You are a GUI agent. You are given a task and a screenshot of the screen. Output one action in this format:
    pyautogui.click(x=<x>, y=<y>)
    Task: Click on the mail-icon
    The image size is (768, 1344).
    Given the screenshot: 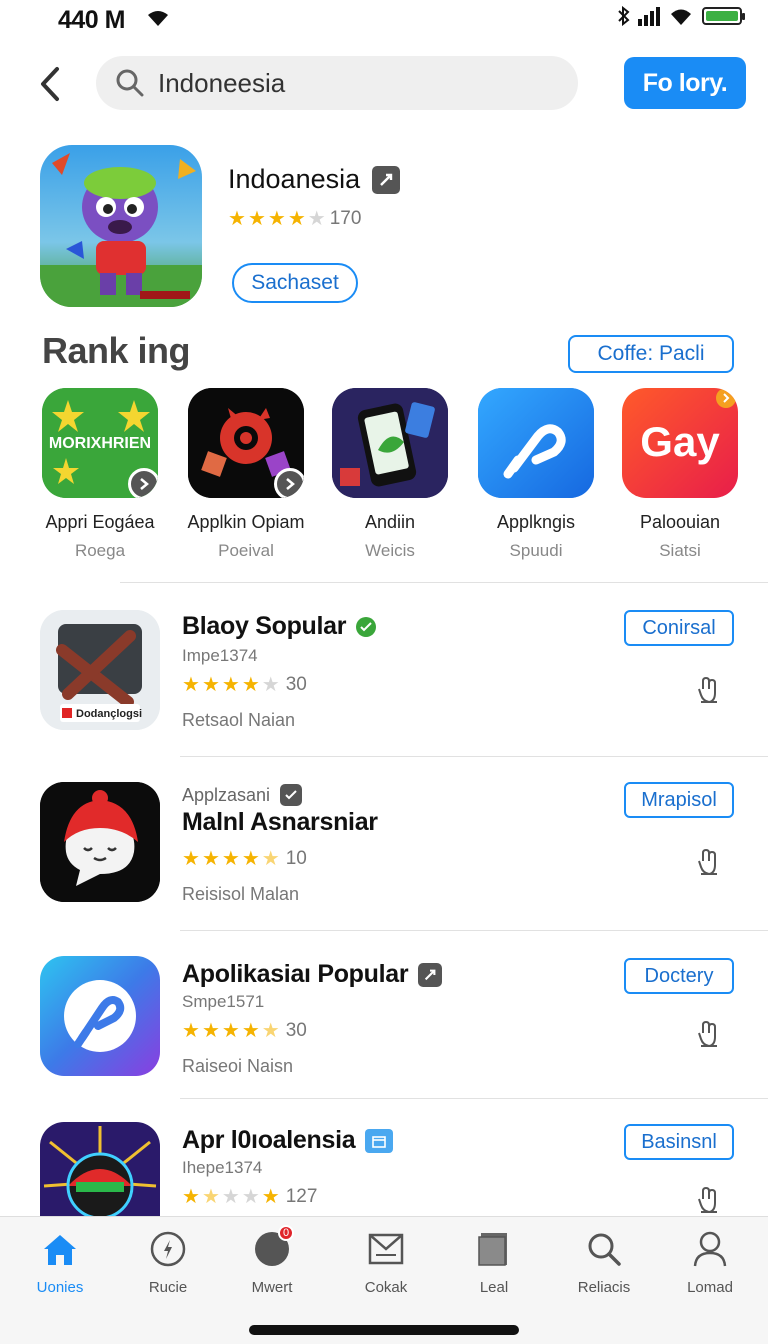 What is the action you would take?
    pyautogui.click(x=386, y=1249)
    